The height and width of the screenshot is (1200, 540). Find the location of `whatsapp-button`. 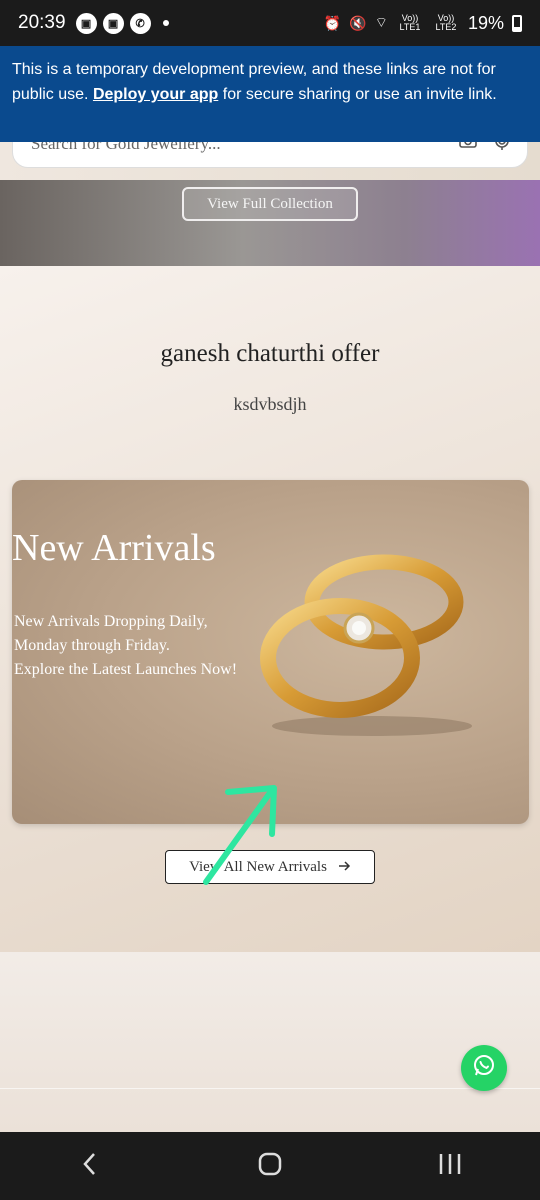

whatsapp-button is located at coordinates (484, 1068).